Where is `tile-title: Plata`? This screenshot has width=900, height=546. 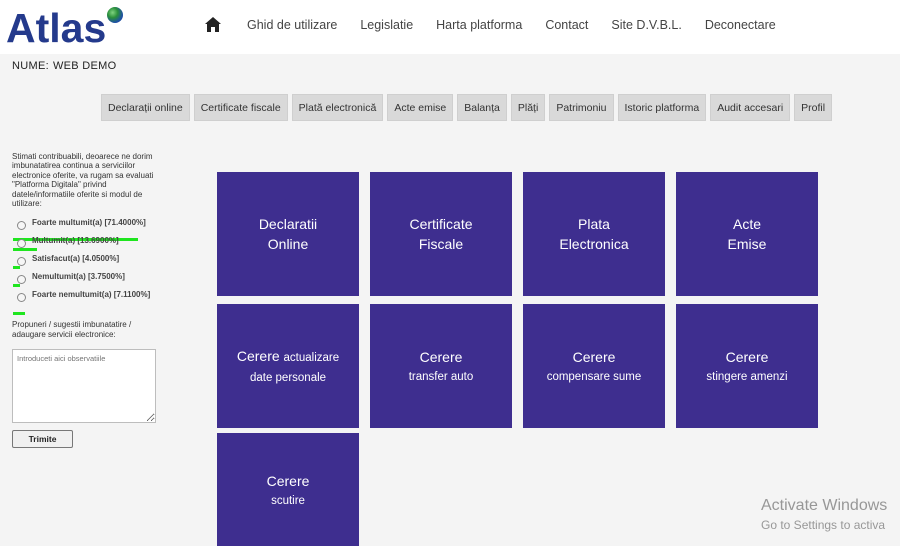
tile-title: Plata is located at coordinates (594, 224).